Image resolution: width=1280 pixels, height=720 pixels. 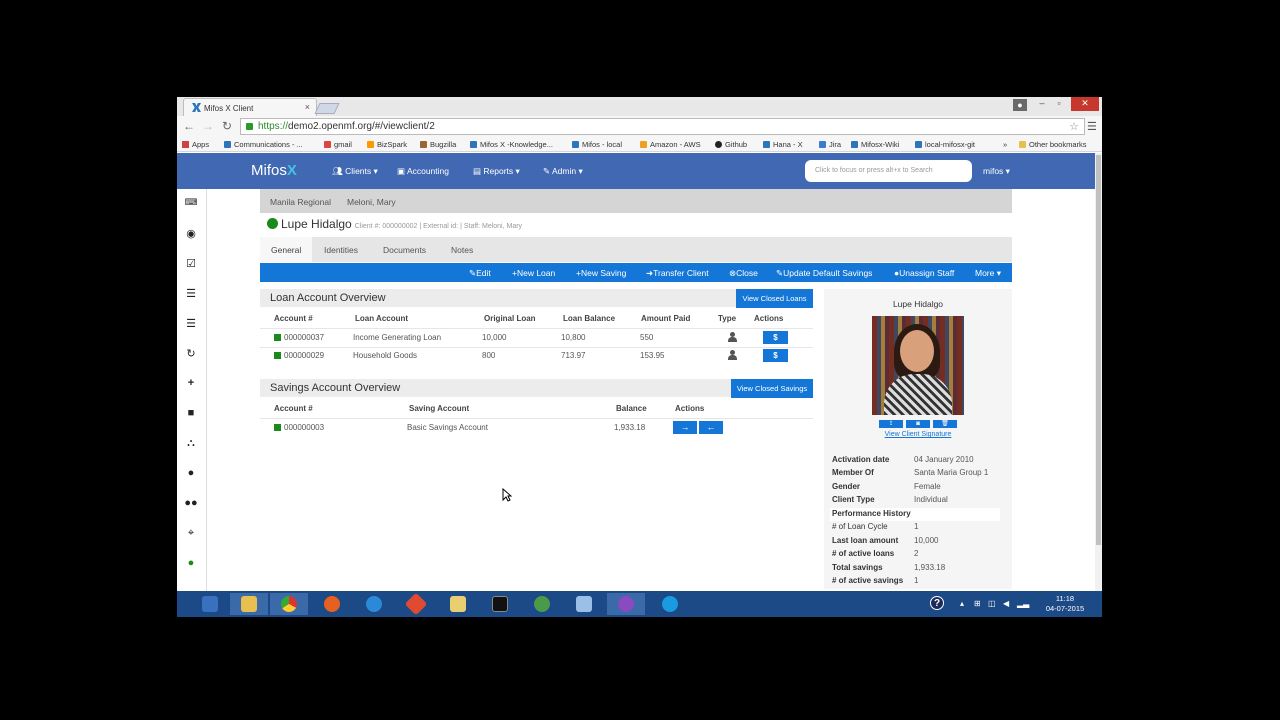 I want to click on bookmarks-overflow: », so click(x=1005, y=144).